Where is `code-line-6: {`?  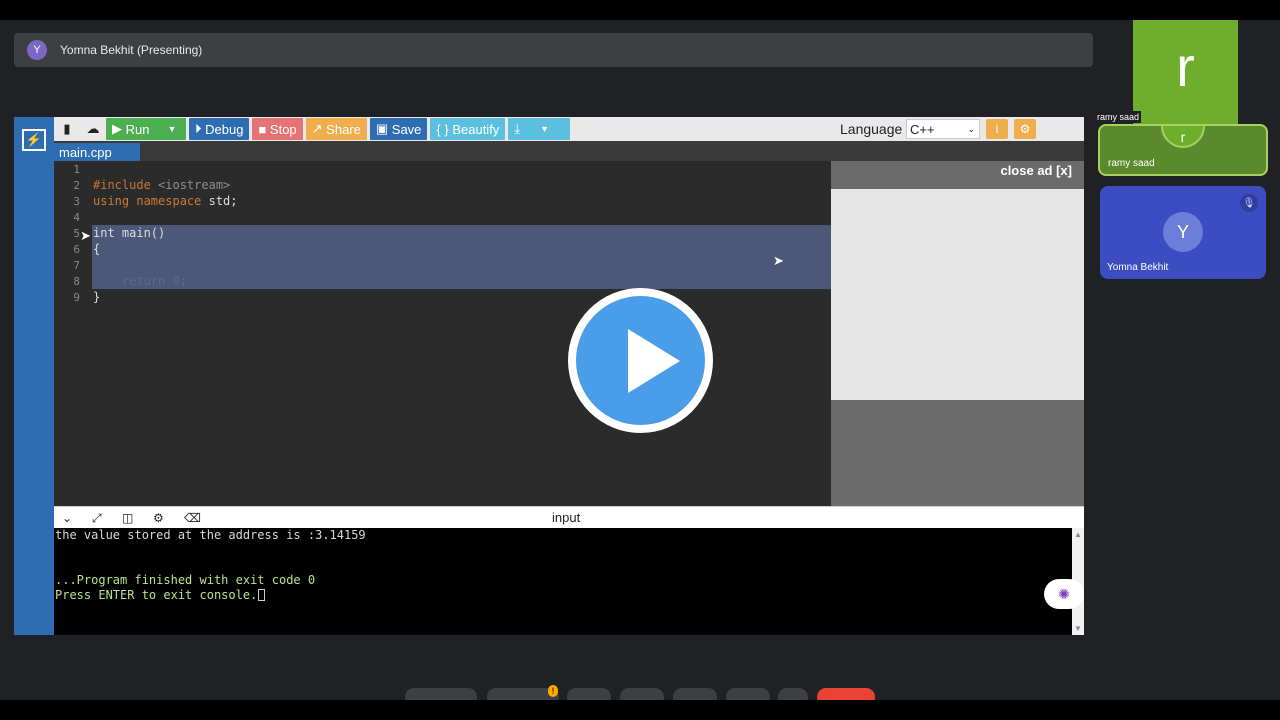
code-line-6: { is located at coordinates (97, 249).